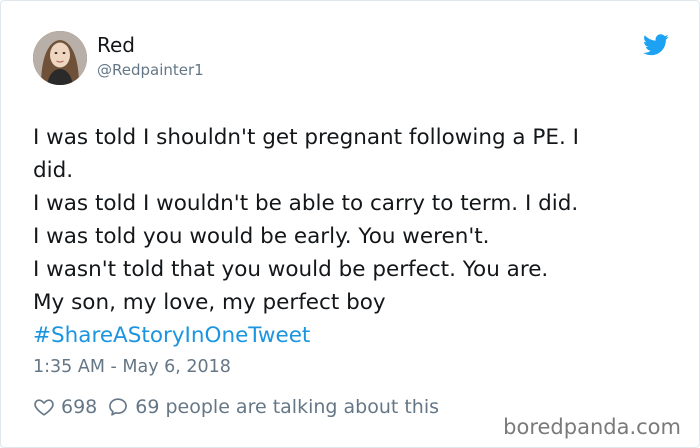  I want to click on twitter-bird-icon, so click(656, 45).